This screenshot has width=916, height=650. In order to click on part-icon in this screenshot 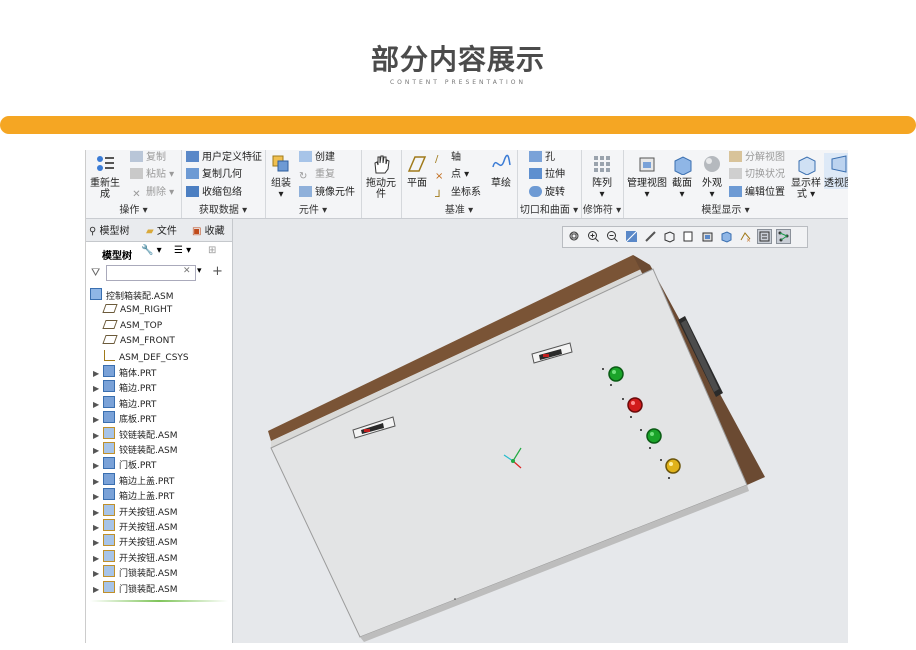, I will do `click(109, 401)`.